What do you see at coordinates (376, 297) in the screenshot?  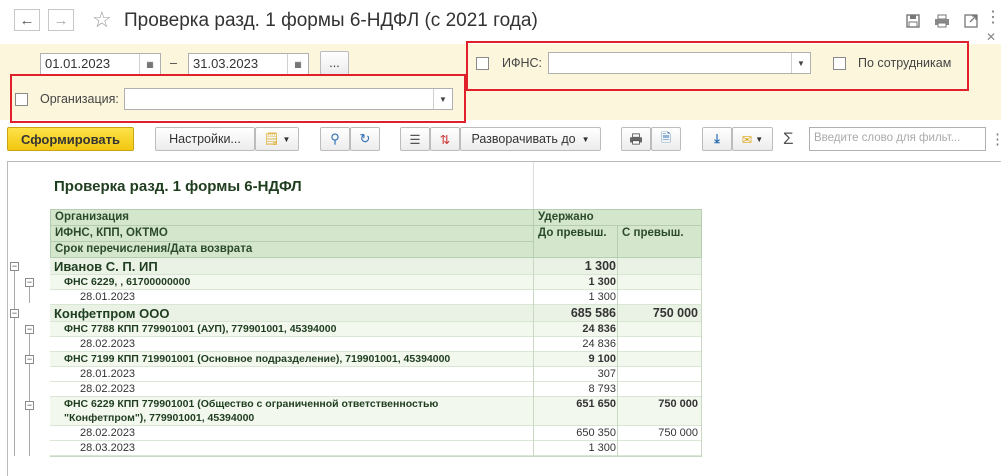 I see `table-row: 28.01.2023 1 300` at bounding box center [376, 297].